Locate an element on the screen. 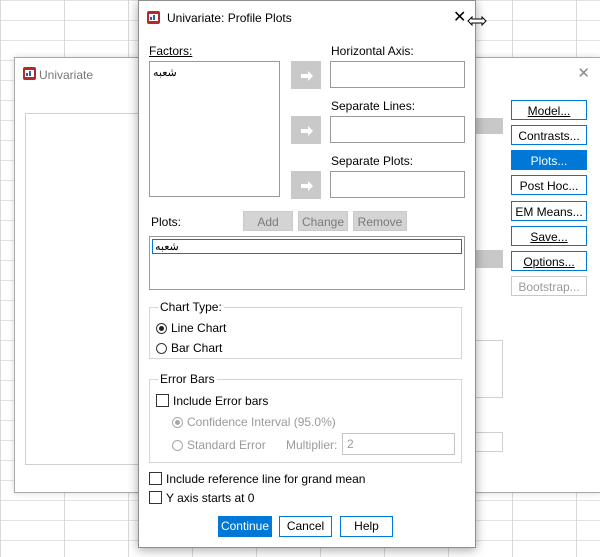 The height and width of the screenshot is (557, 600). add-button-label: Add is located at coordinates (268, 222).